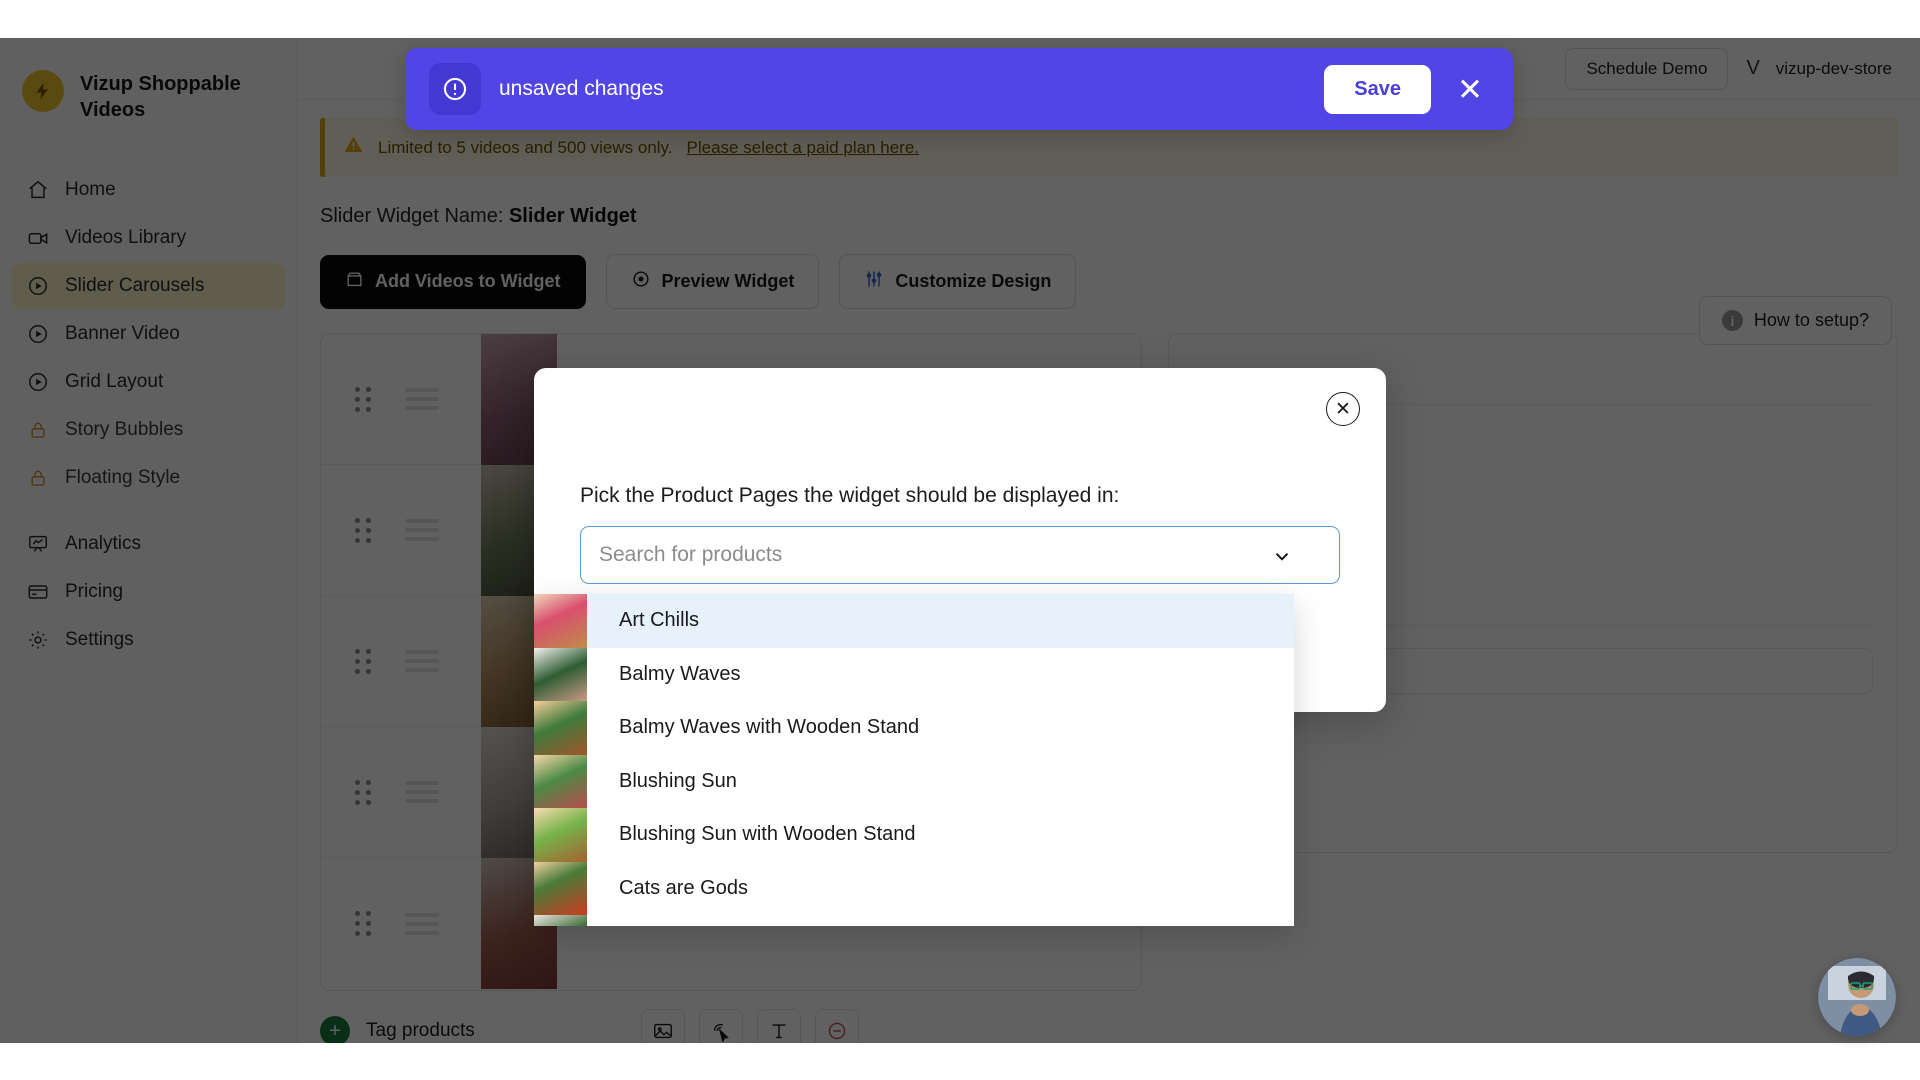 This screenshot has height=1080, width=1920. Describe the element at coordinates (455, 89) in the screenshot. I see `exclamation-circle-icon` at that location.